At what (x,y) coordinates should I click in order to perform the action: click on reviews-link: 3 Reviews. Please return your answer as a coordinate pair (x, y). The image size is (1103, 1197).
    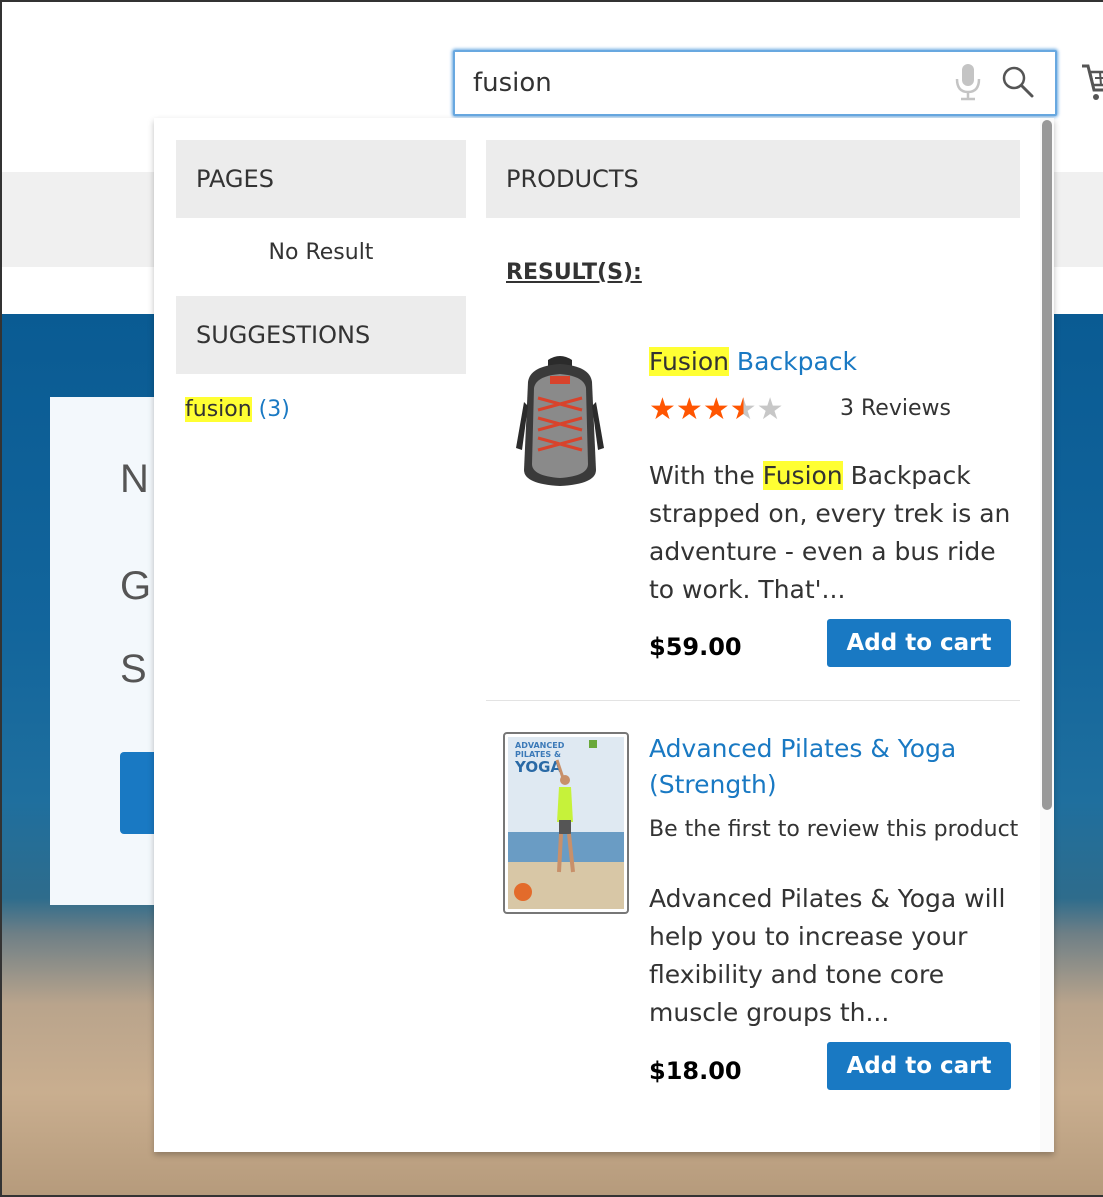
    Looking at the image, I should click on (895, 408).